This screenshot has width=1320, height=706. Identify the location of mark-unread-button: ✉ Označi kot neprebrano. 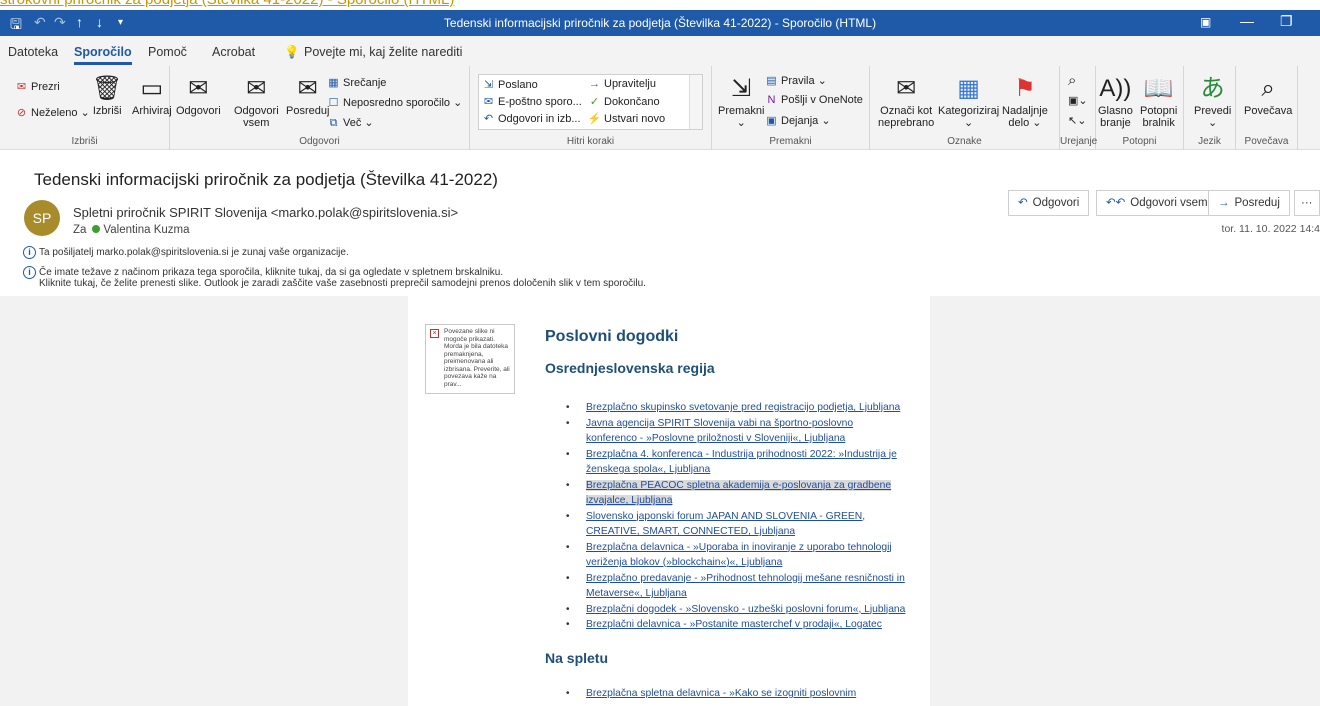
(906, 103).